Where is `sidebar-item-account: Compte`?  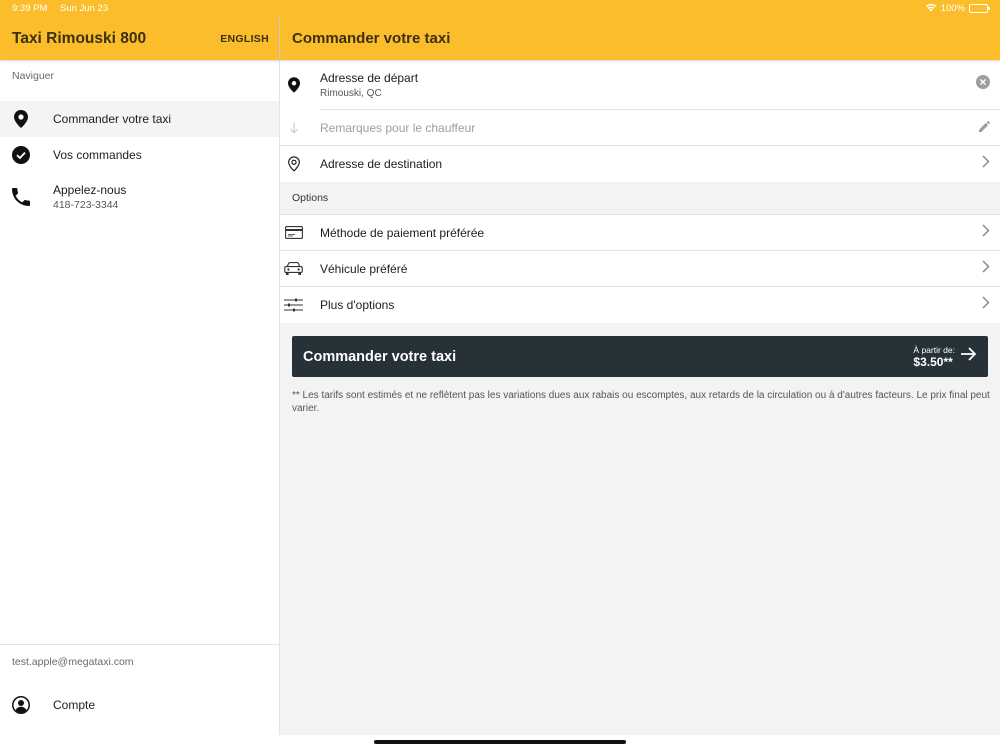 sidebar-item-account: Compte is located at coordinates (139, 705).